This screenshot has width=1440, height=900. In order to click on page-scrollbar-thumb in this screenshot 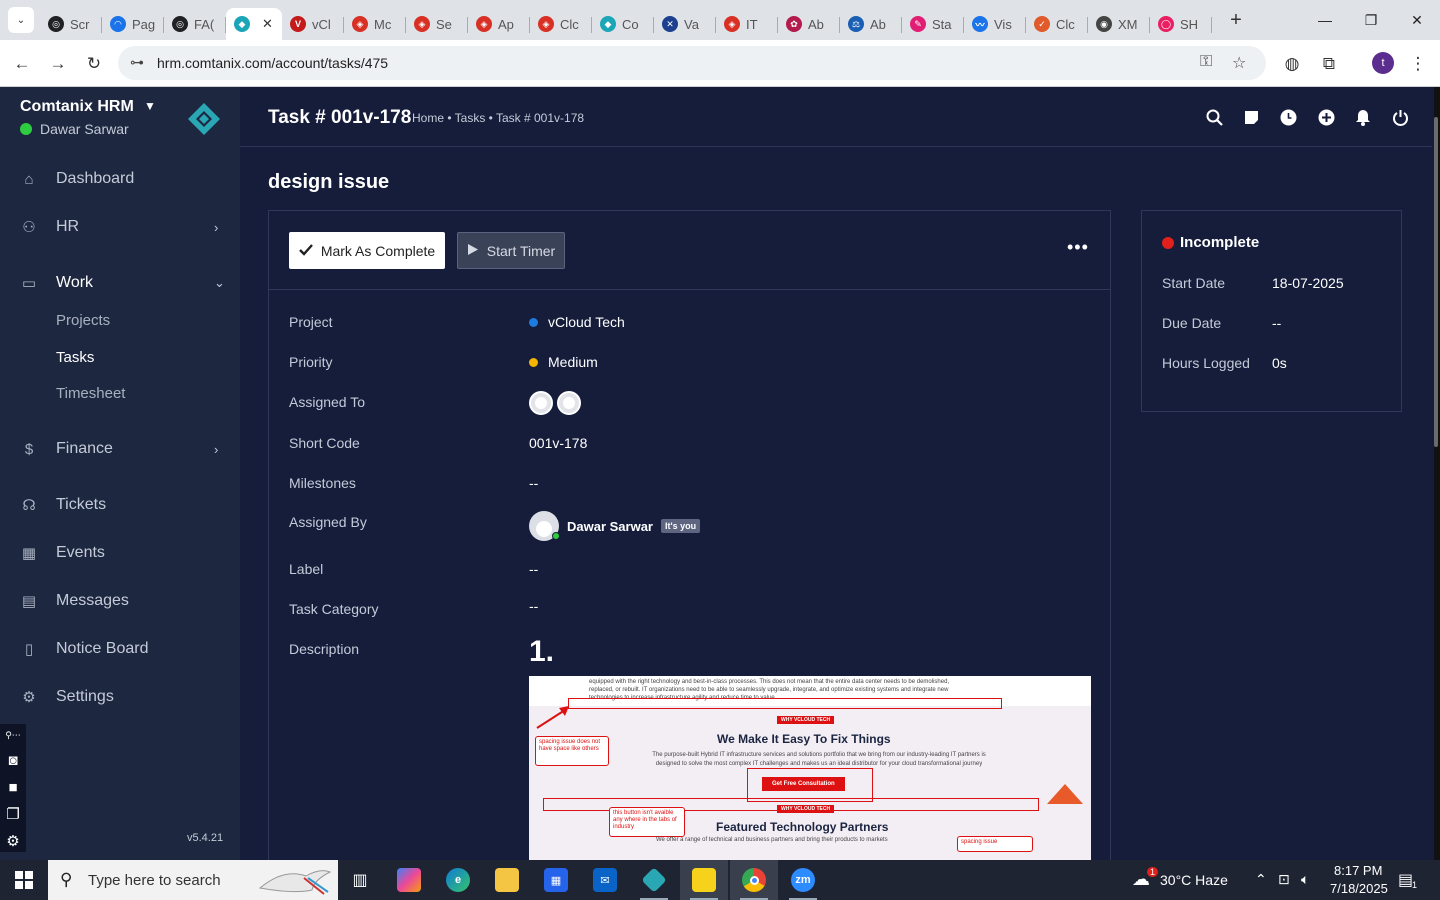, I will do `click(1436, 282)`.